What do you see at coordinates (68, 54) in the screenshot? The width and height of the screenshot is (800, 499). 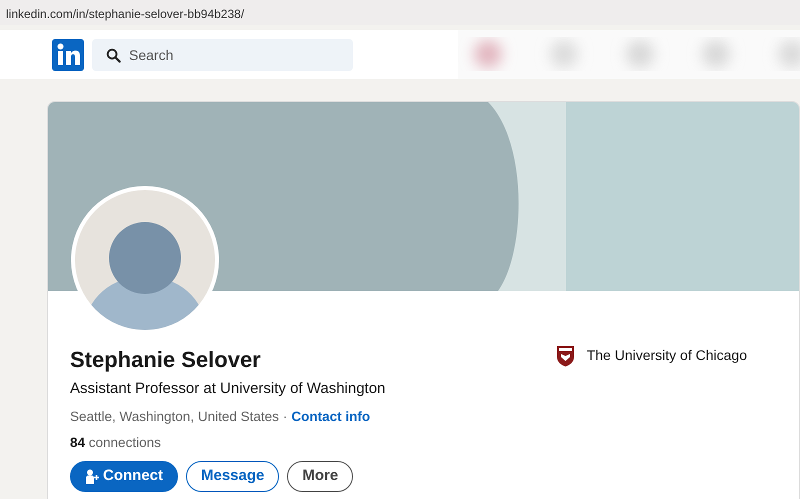 I see `logo-icon` at bounding box center [68, 54].